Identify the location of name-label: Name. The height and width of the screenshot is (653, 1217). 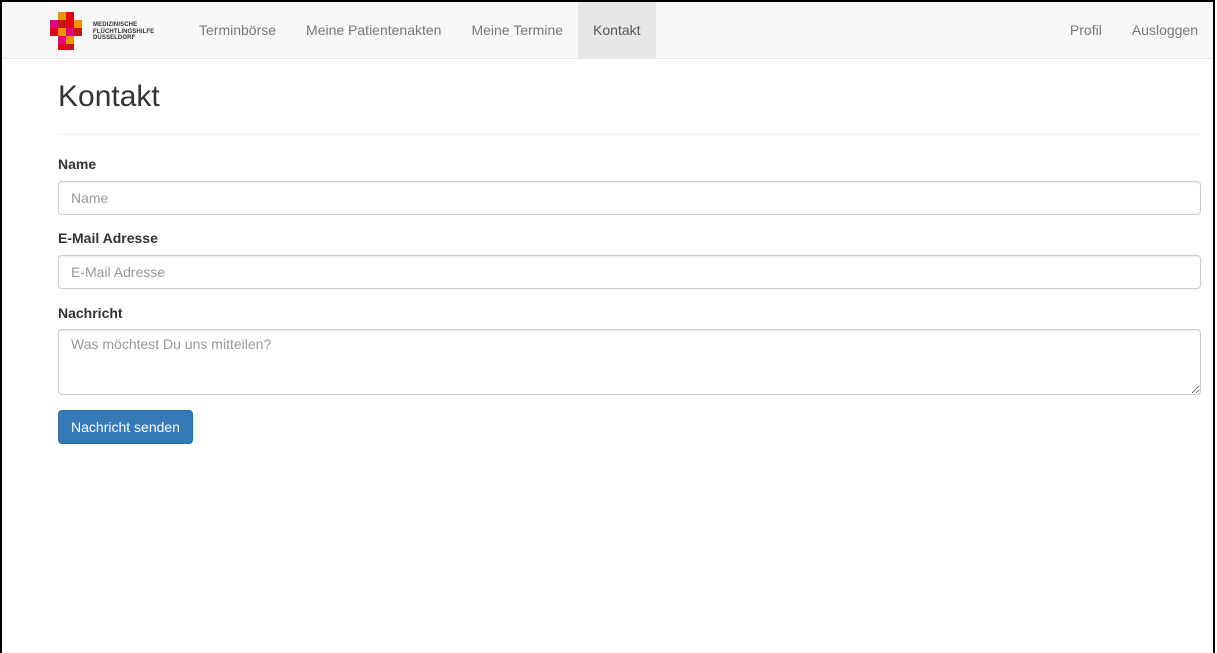
(77, 164).